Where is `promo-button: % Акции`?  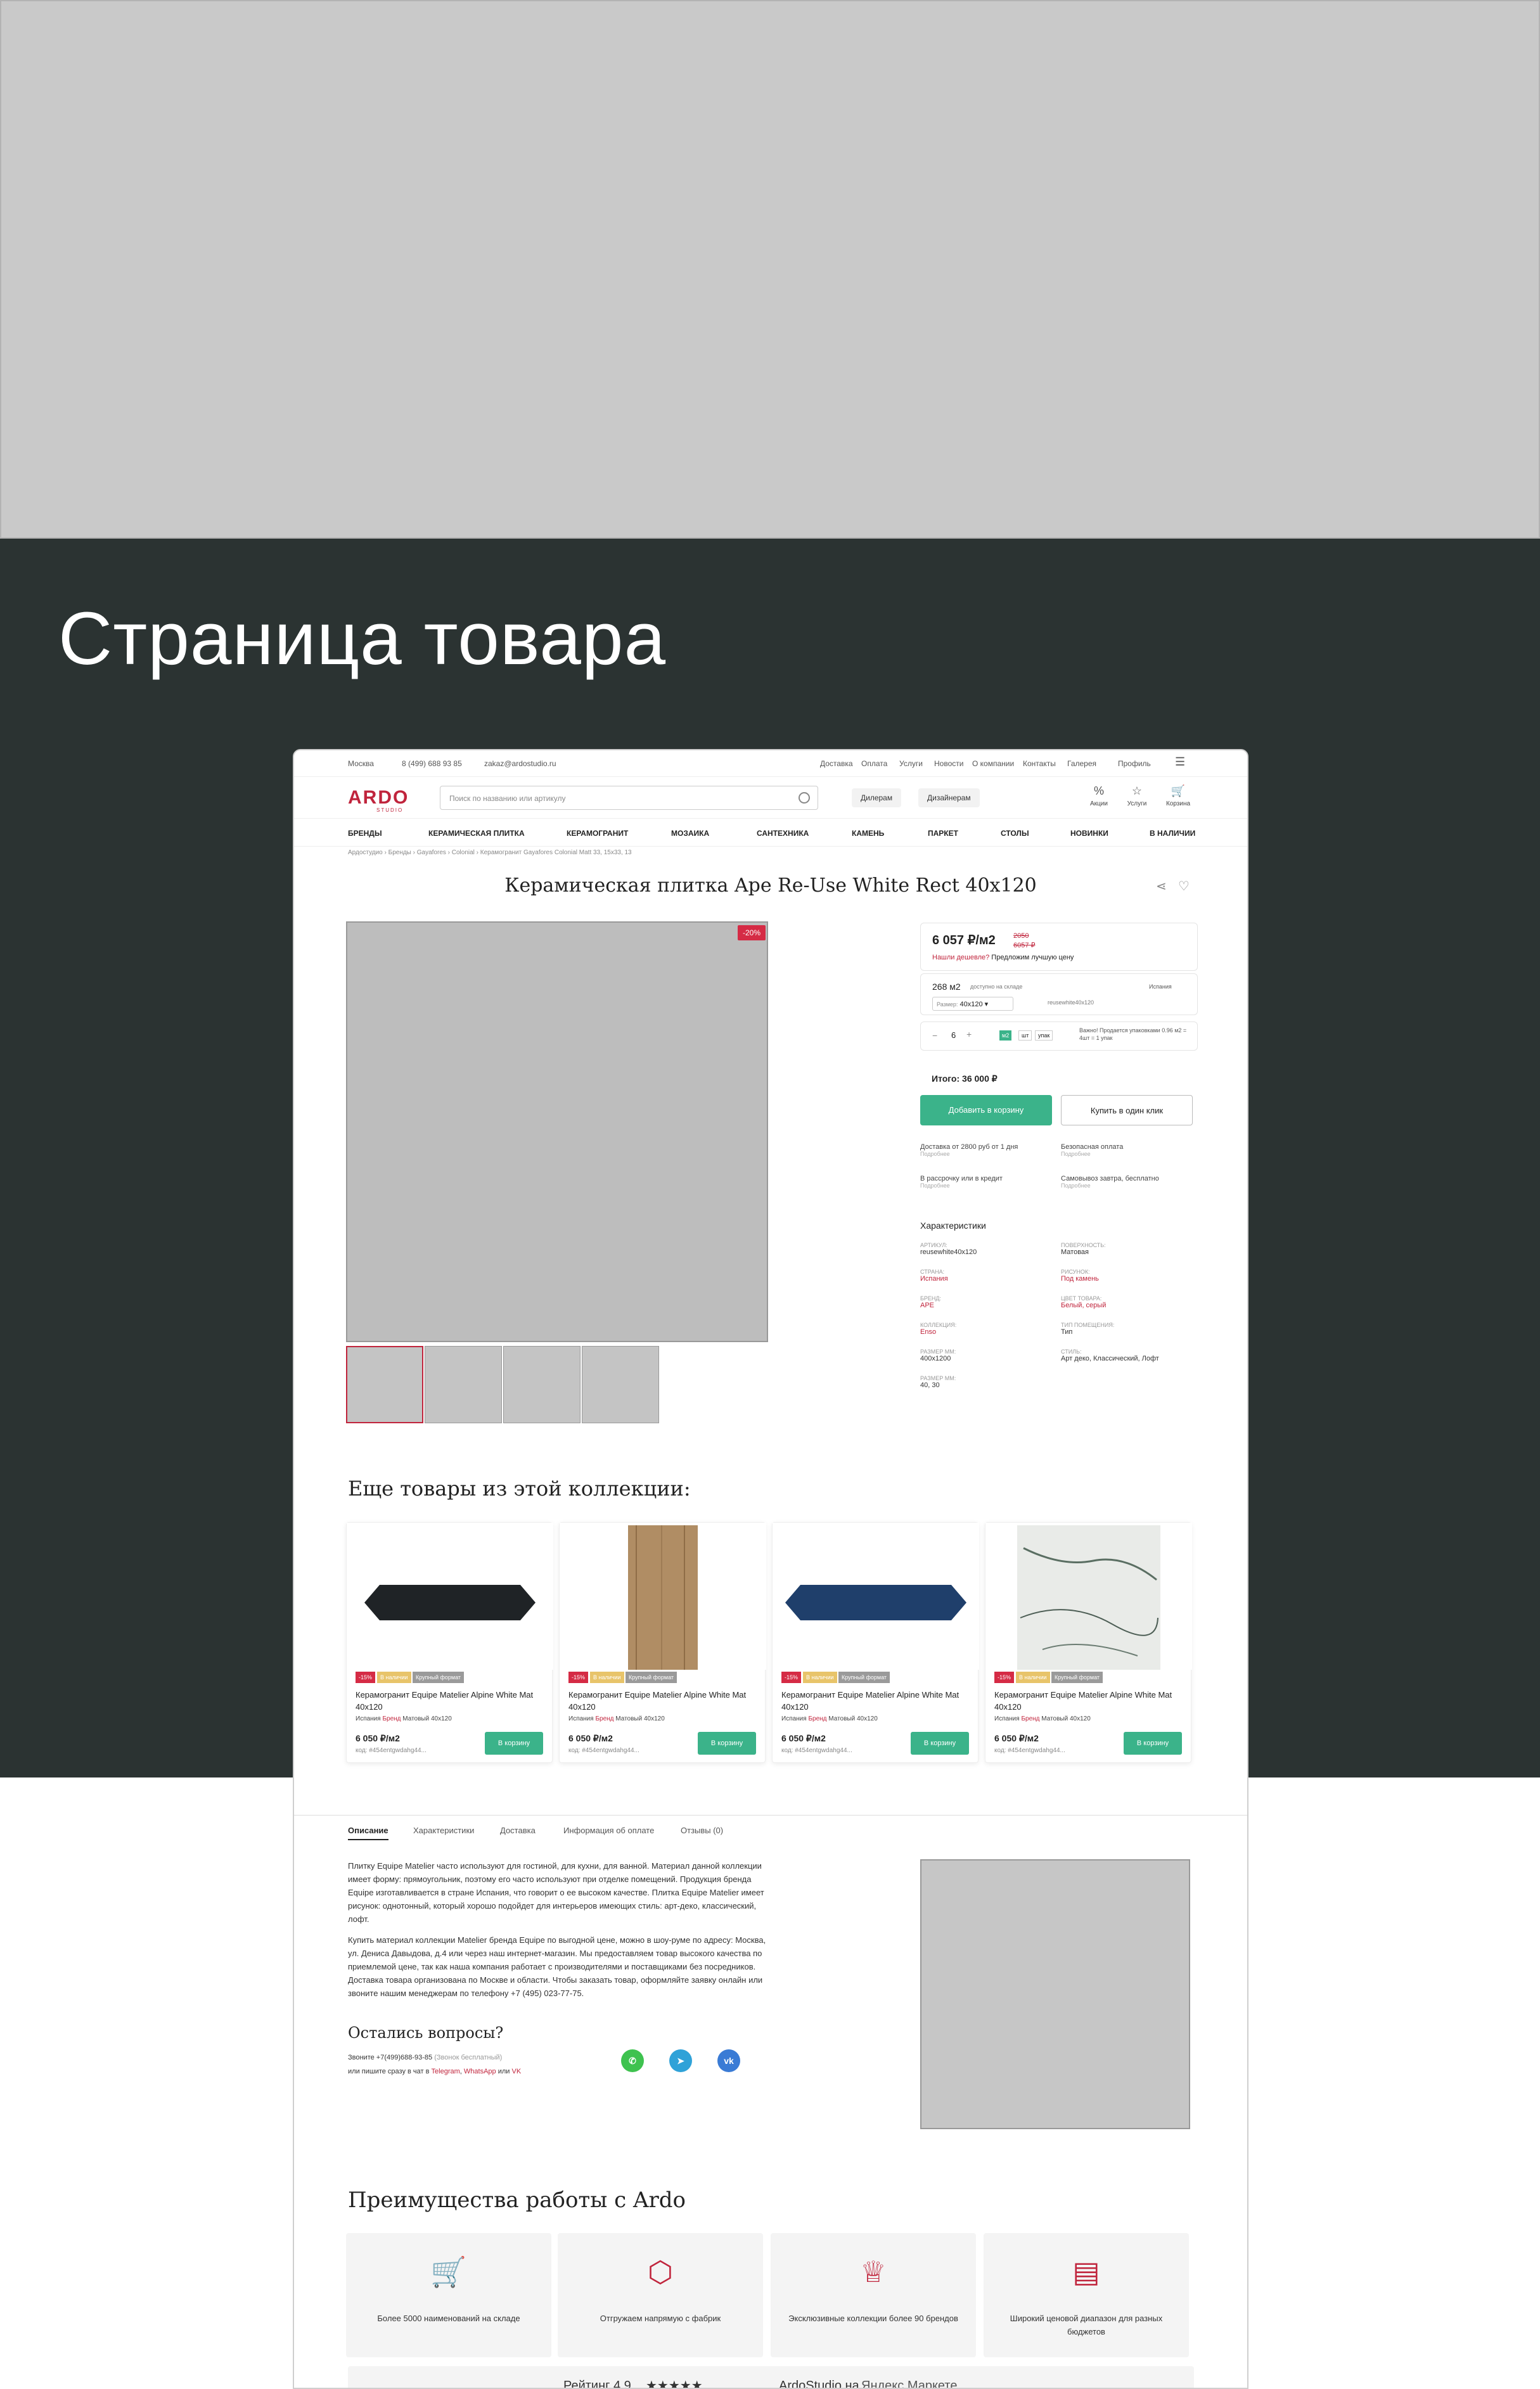
promo-button: % Акции is located at coordinates (1099, 796).